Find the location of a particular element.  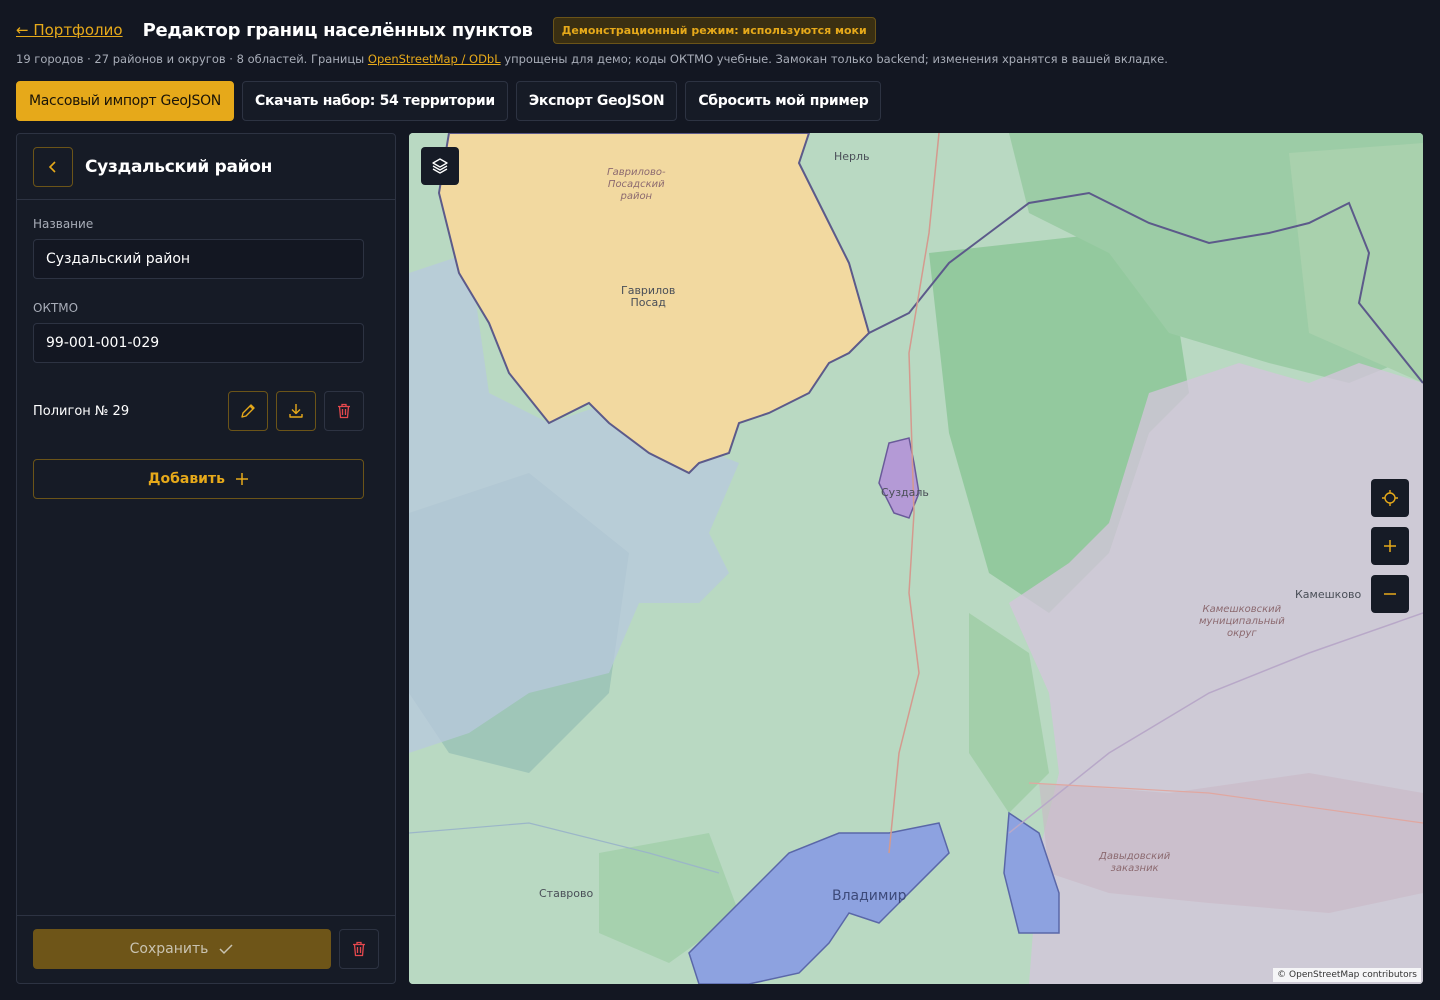

name-field: Суздальский район is located at coordinates (198, 259).